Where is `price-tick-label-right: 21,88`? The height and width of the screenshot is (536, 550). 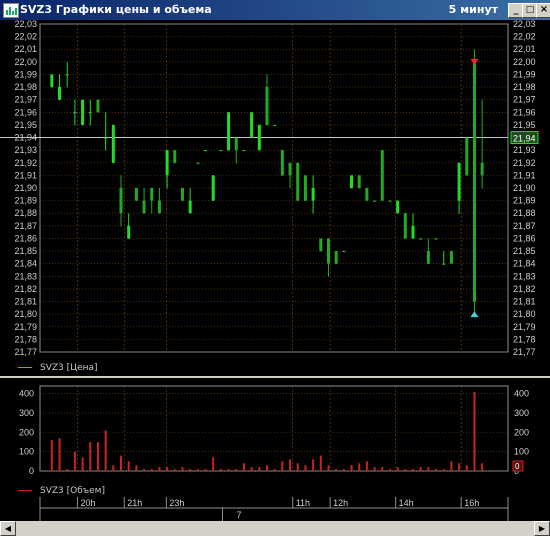
price-tick-label-right: 21,88 is located at coordinates (524, 213).